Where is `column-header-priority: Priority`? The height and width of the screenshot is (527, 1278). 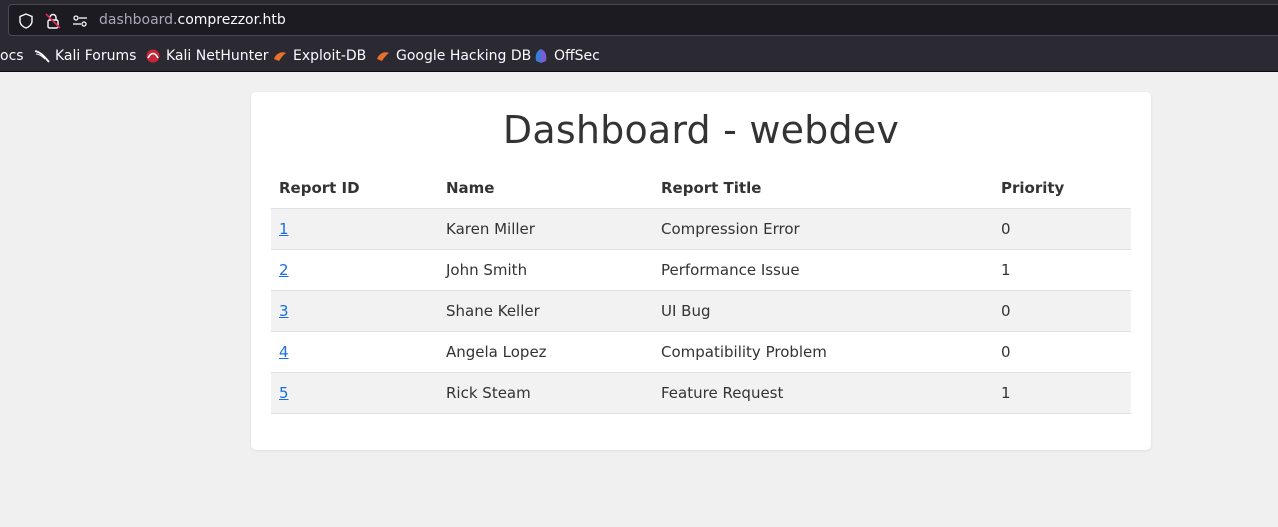
column-header-priority: Priority is located at coordinates (1062, 188).